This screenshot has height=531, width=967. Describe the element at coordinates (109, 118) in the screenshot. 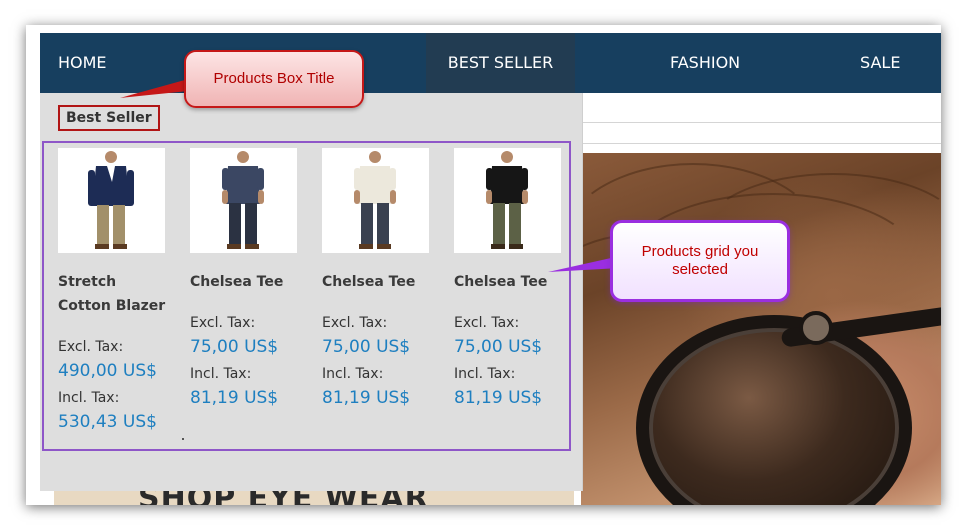

I see `products-box-title: Best Seller` at that location.